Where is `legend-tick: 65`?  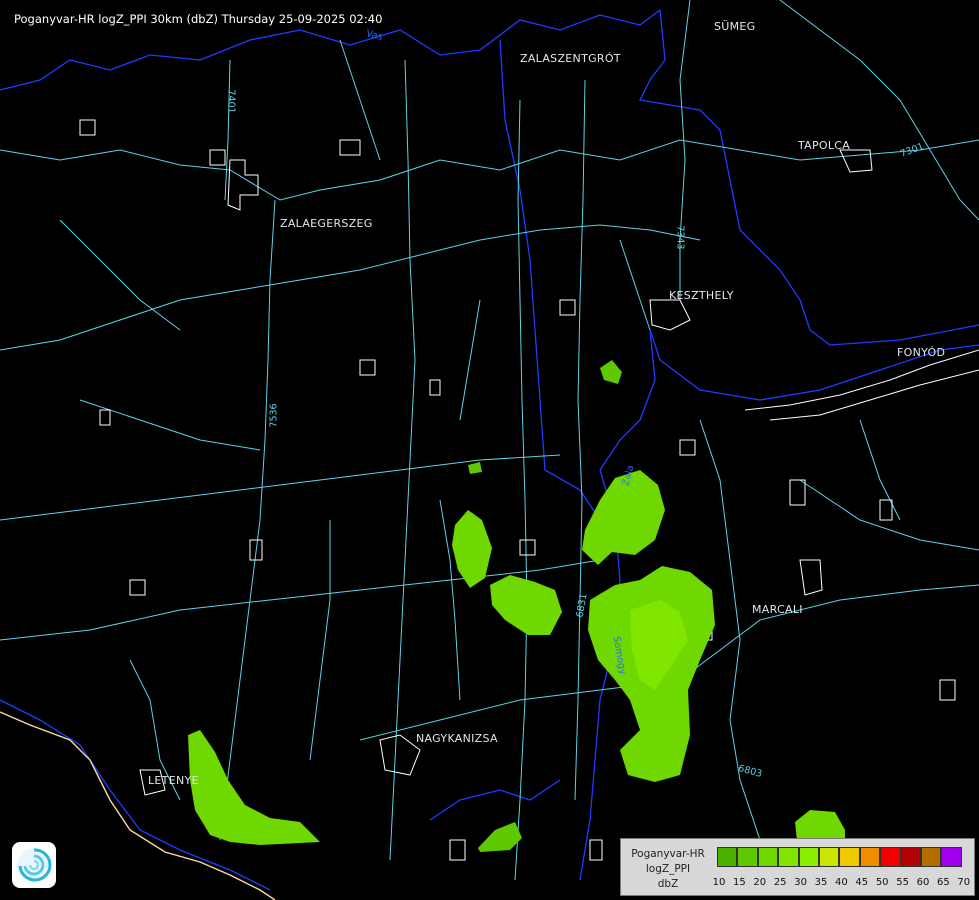
legend-tick: 65 is located at coordinates (943, 882).